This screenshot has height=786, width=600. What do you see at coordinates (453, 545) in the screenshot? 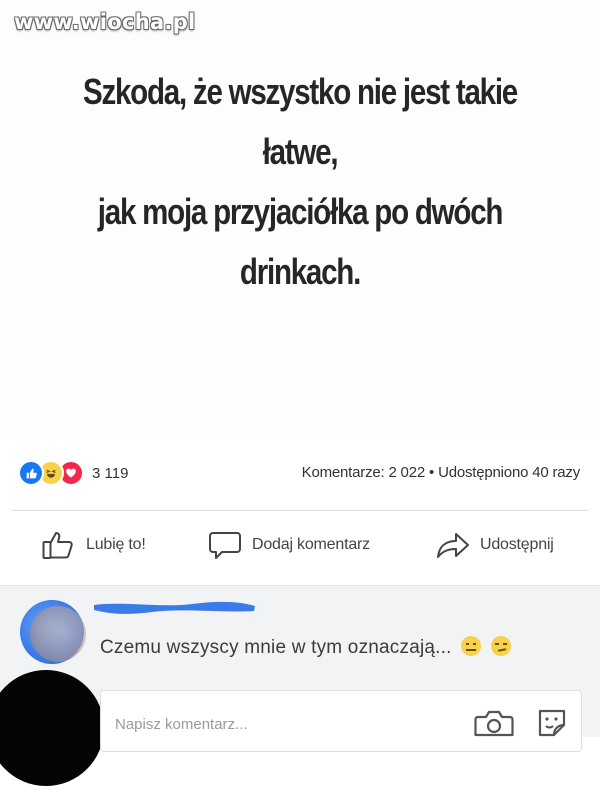
I see `share-arrow-icon` at bounding box center [453, 545].